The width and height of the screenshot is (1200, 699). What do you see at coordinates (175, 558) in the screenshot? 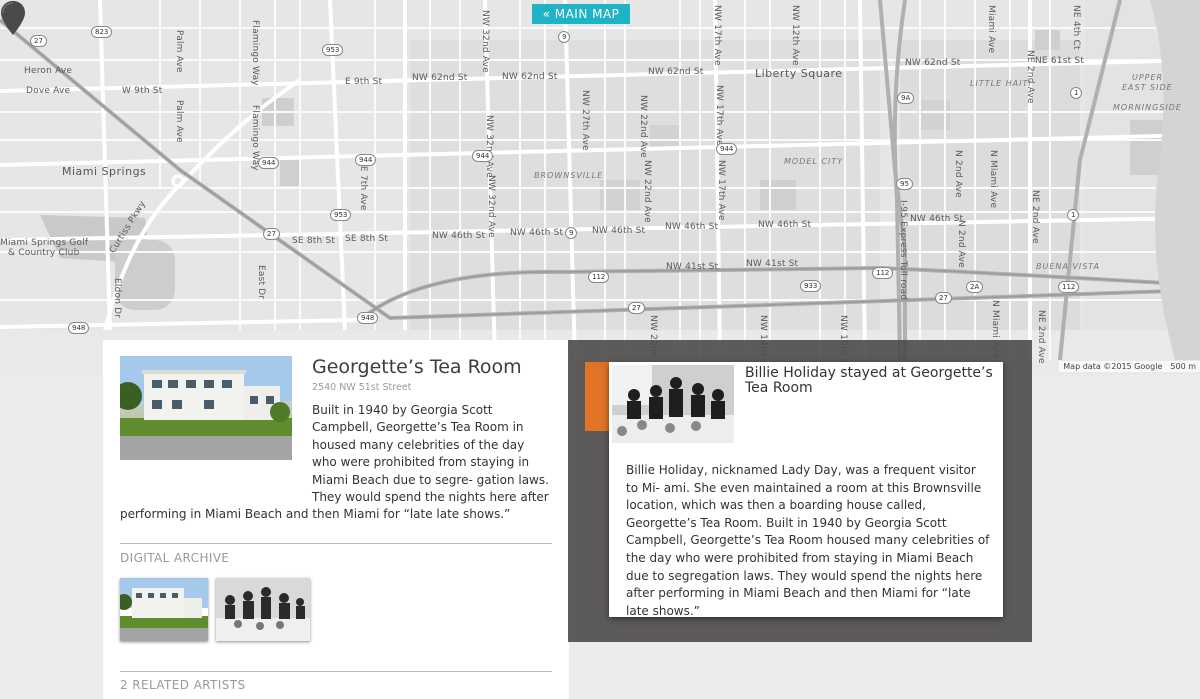
I see `digital-archive-label: DIGITAL ARCHIVE` at bounding box center [175, 558].